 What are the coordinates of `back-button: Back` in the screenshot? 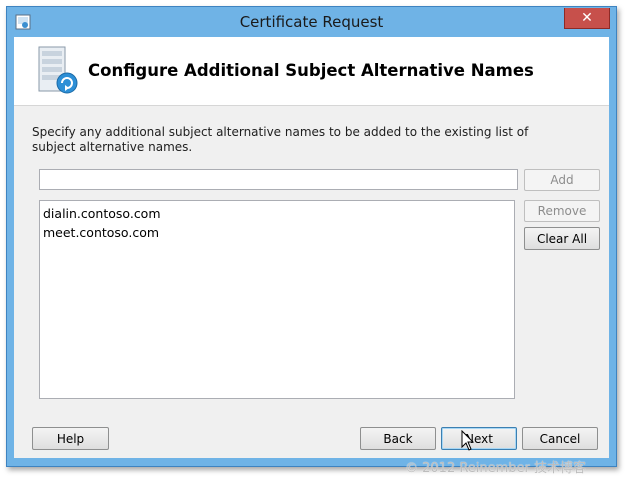 It's located at (398, 438).